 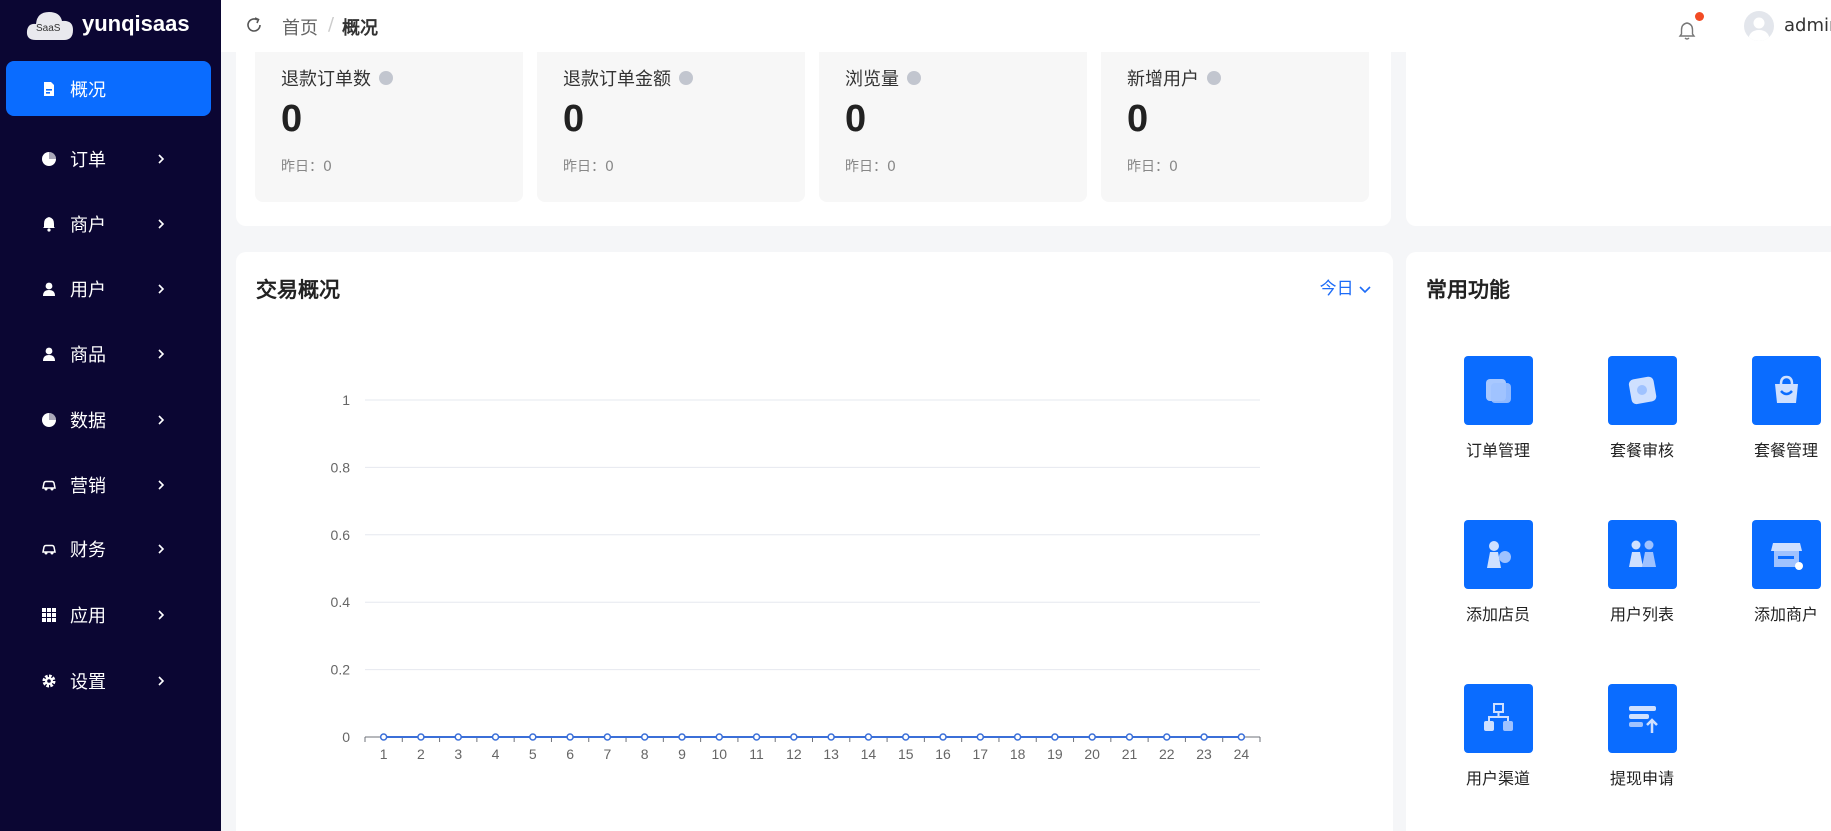 I want to click on x-tick-label: 9, so click(x=682, y=754).